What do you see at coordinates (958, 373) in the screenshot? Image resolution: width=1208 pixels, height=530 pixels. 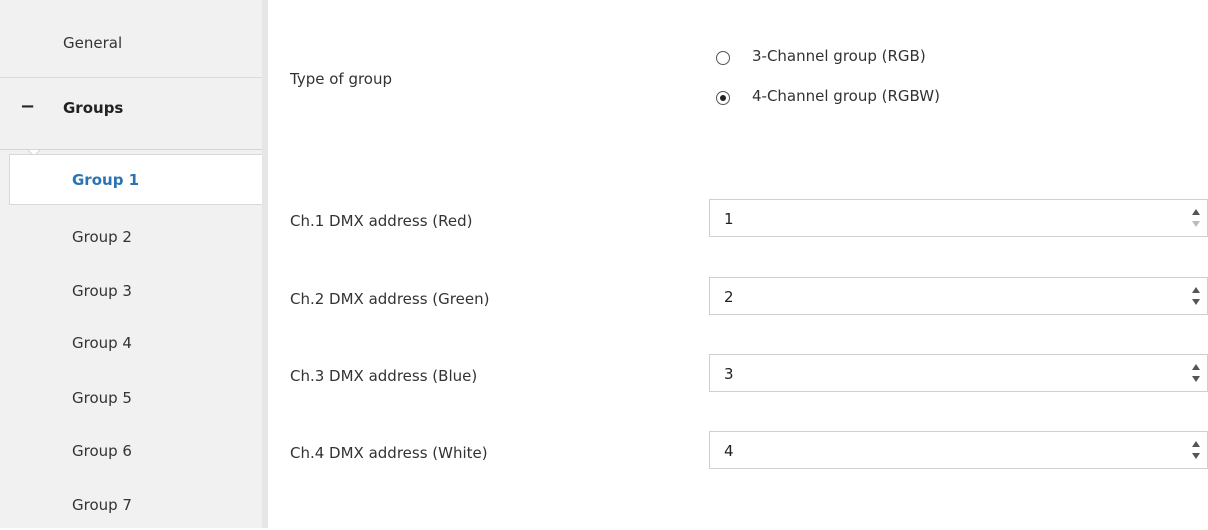 I see `ch3-dmx-address-input: 3` at bounding box center [958, 373].